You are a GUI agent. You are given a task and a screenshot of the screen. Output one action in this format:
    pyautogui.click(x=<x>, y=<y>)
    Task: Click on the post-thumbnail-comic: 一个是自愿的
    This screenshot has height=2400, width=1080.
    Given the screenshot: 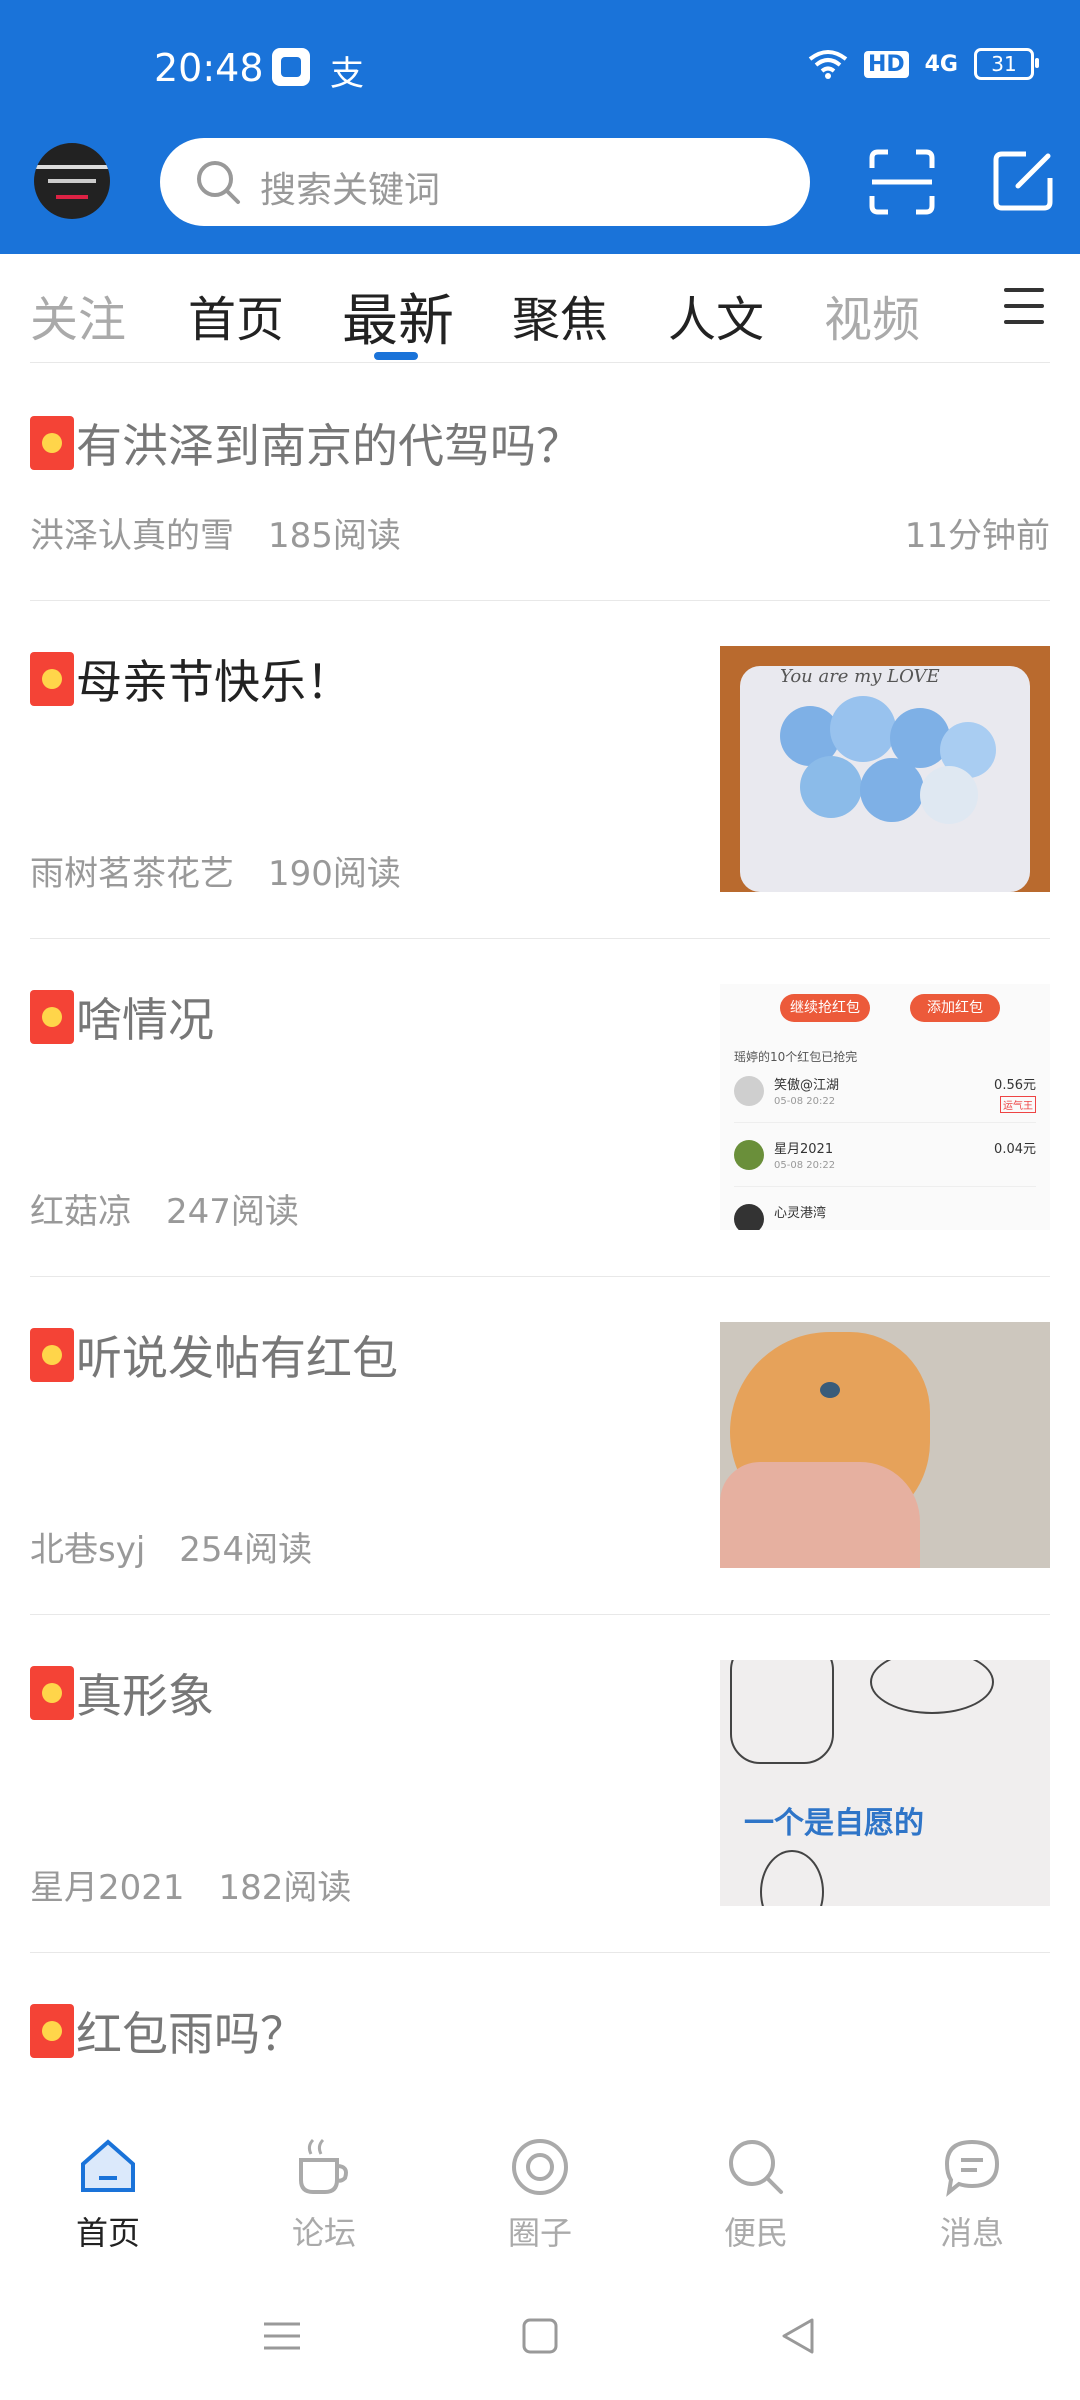 What is the action you would take?
    pyautogui.click(x=885, y=1783)
    